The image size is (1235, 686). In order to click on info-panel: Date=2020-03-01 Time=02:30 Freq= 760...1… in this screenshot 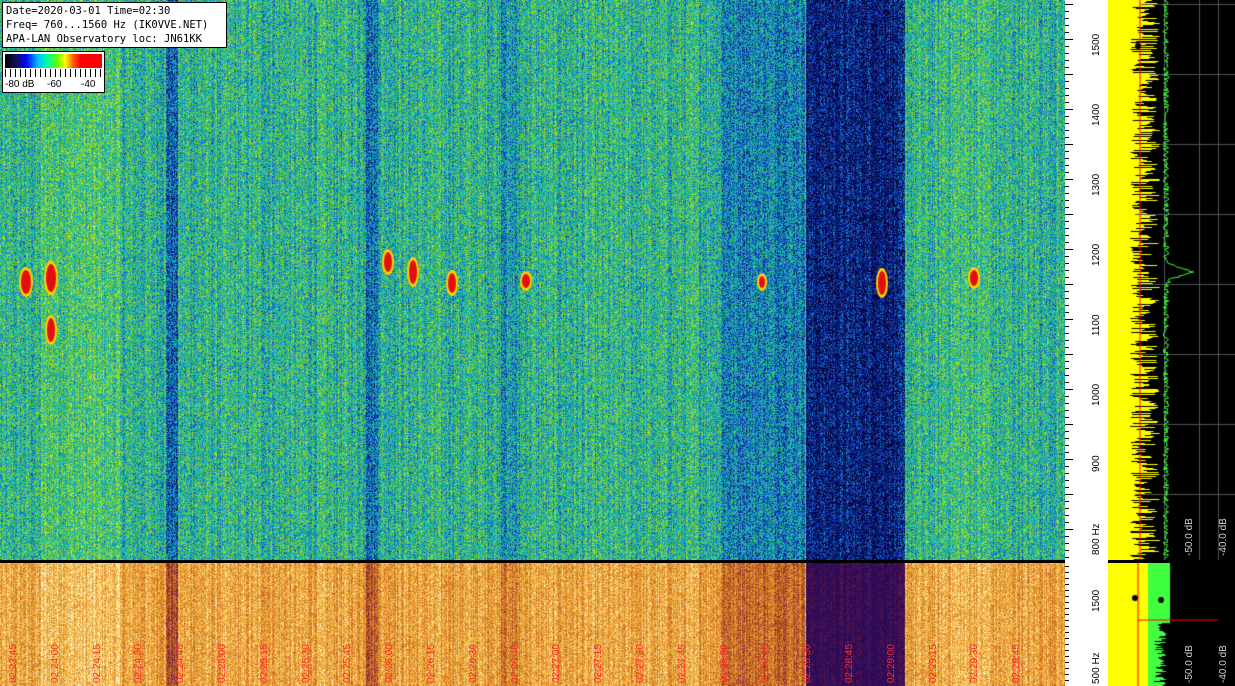, I will do `click(114, 25)`.